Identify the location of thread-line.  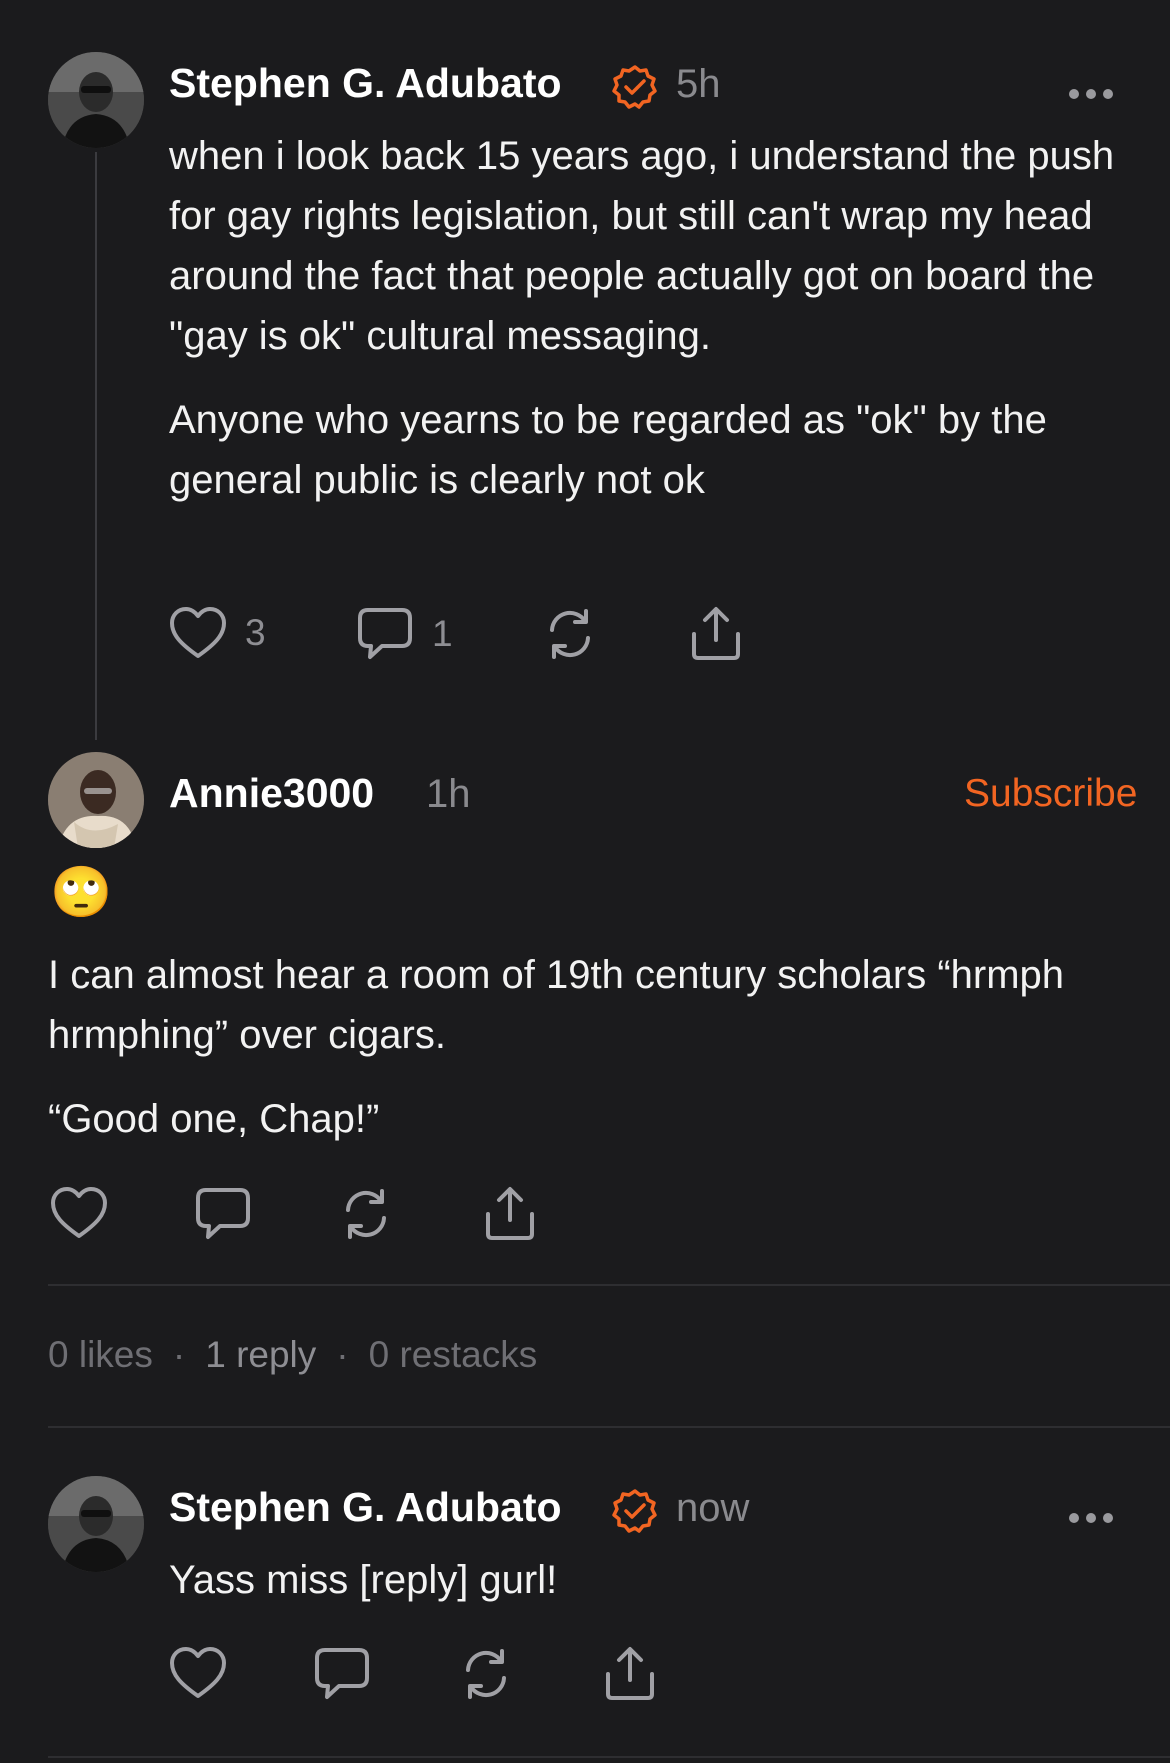
(96, 446).